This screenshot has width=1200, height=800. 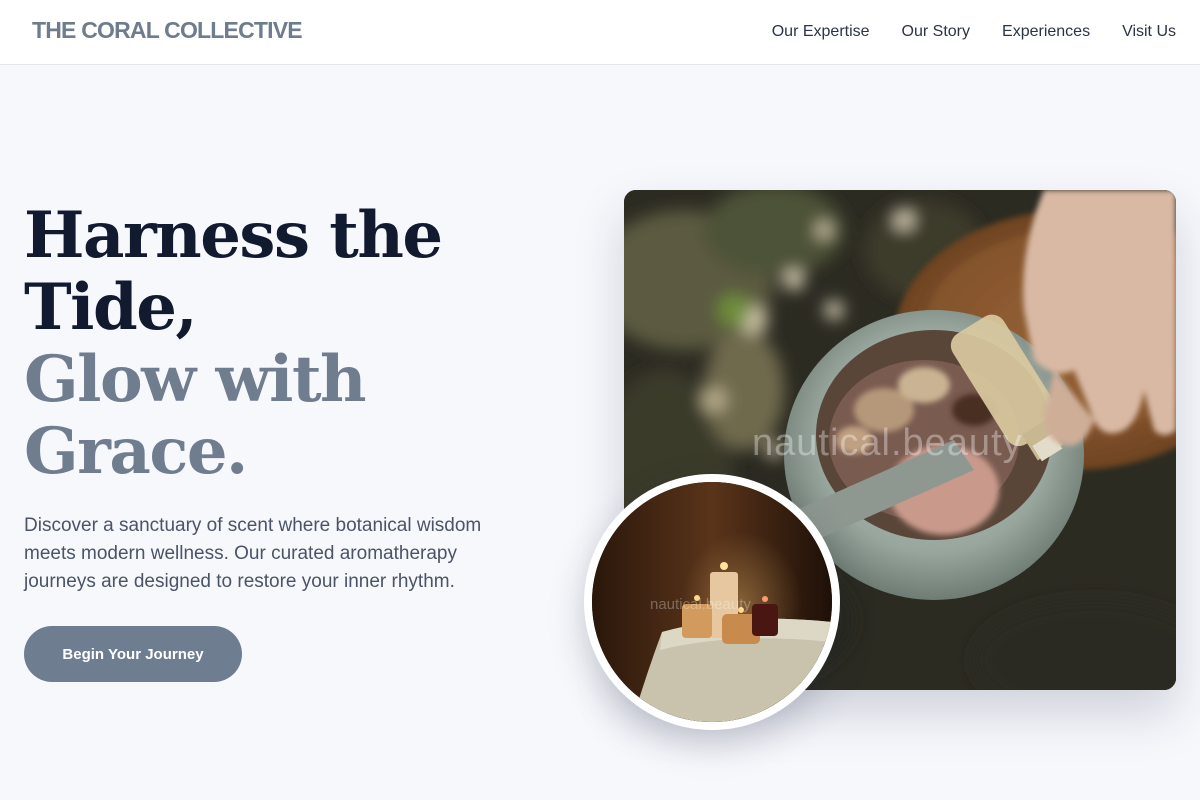 I want to click on photo-watermark: nautical.beauty, so click(x=887, y=443).